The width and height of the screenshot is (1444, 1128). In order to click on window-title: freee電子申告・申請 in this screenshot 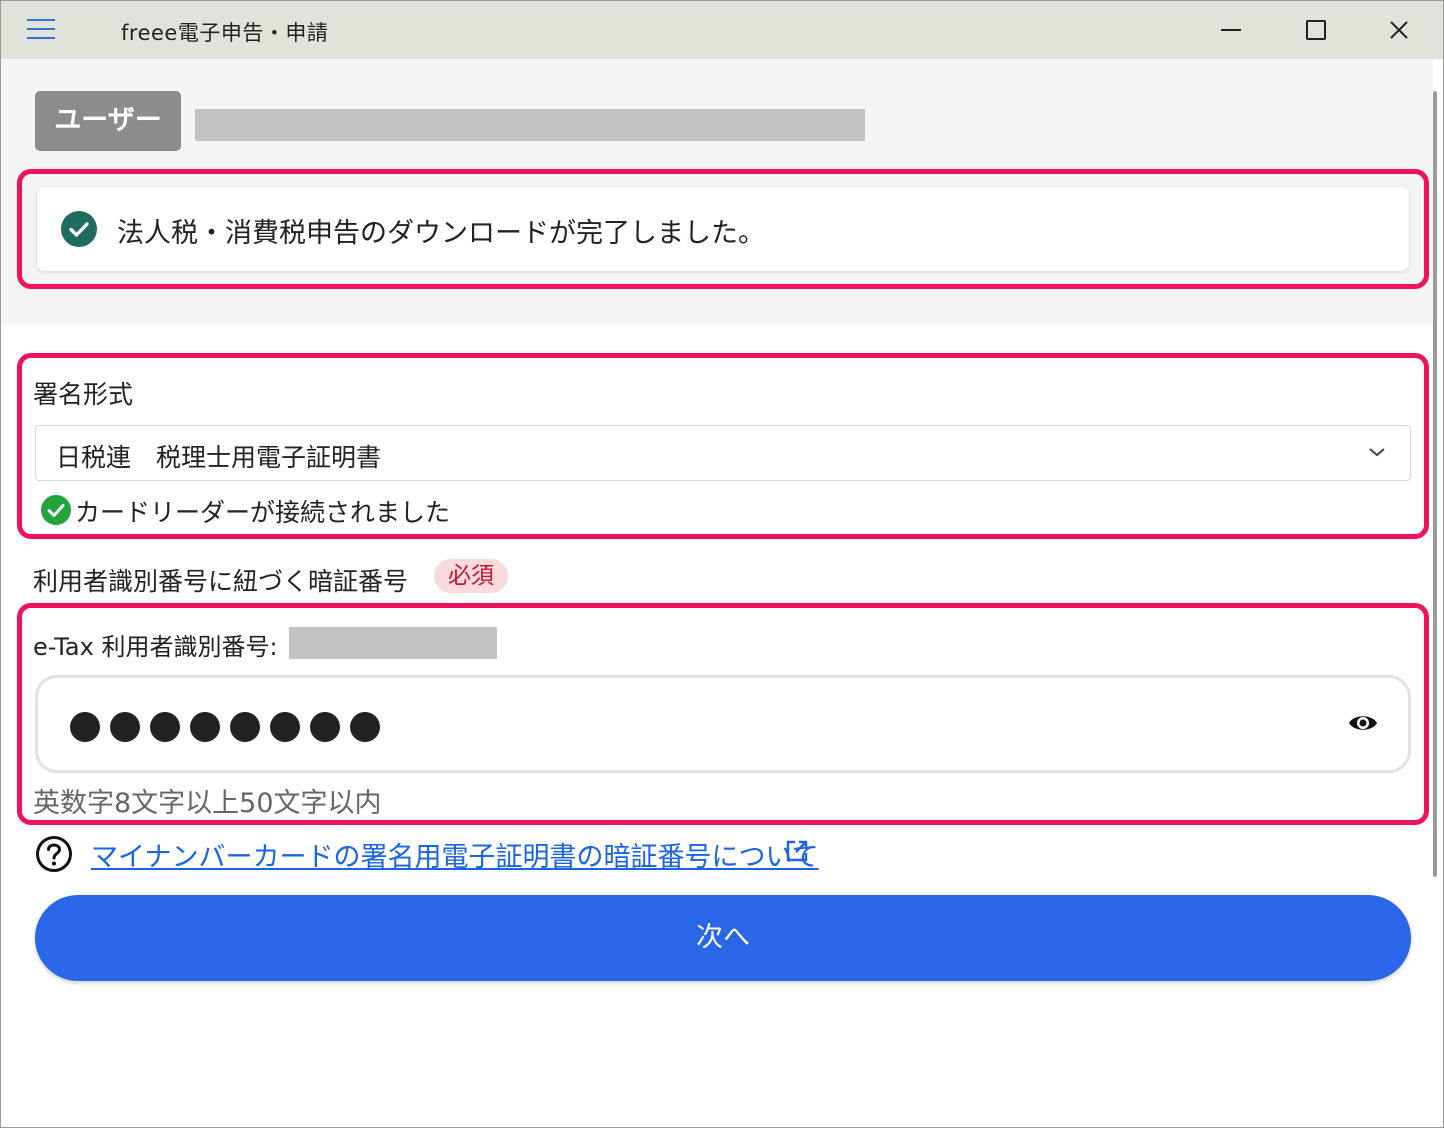, I will do `click(225, 33)`.